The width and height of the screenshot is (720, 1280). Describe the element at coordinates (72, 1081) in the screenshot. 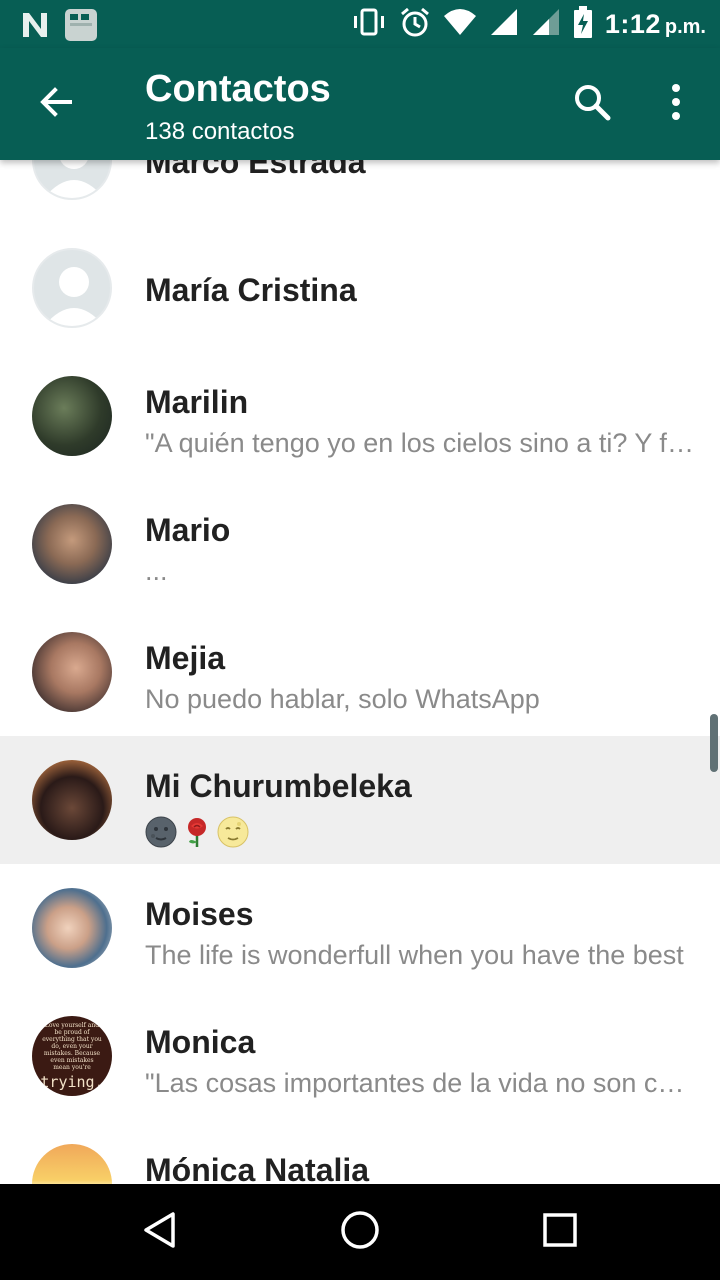

I see `avatar-quote-word: trying.` at that location.